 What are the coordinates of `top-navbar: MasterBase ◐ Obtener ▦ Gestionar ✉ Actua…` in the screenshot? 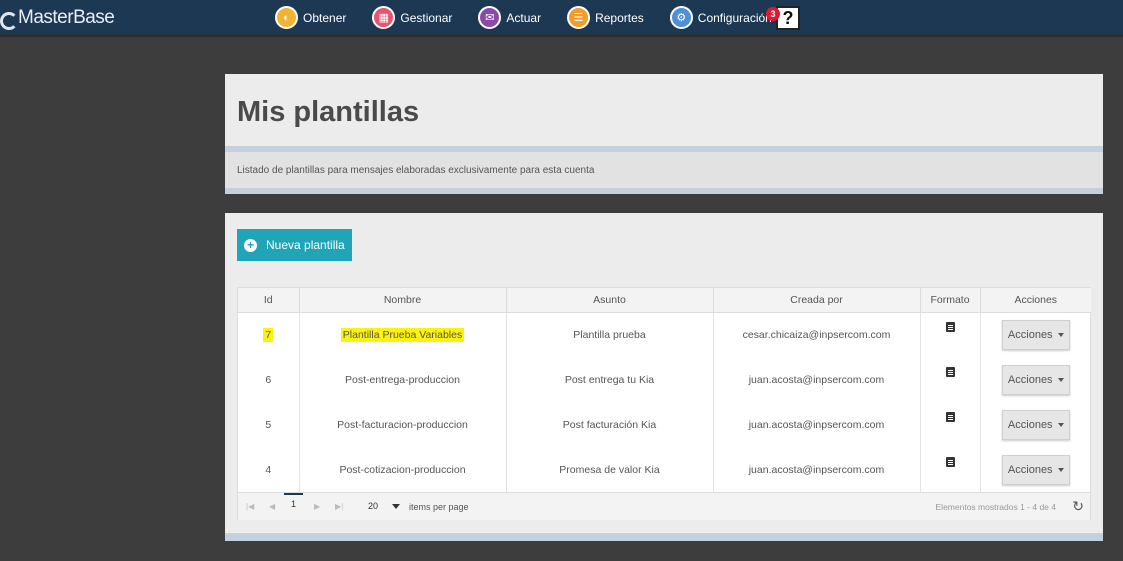 It's located at (561, 18).